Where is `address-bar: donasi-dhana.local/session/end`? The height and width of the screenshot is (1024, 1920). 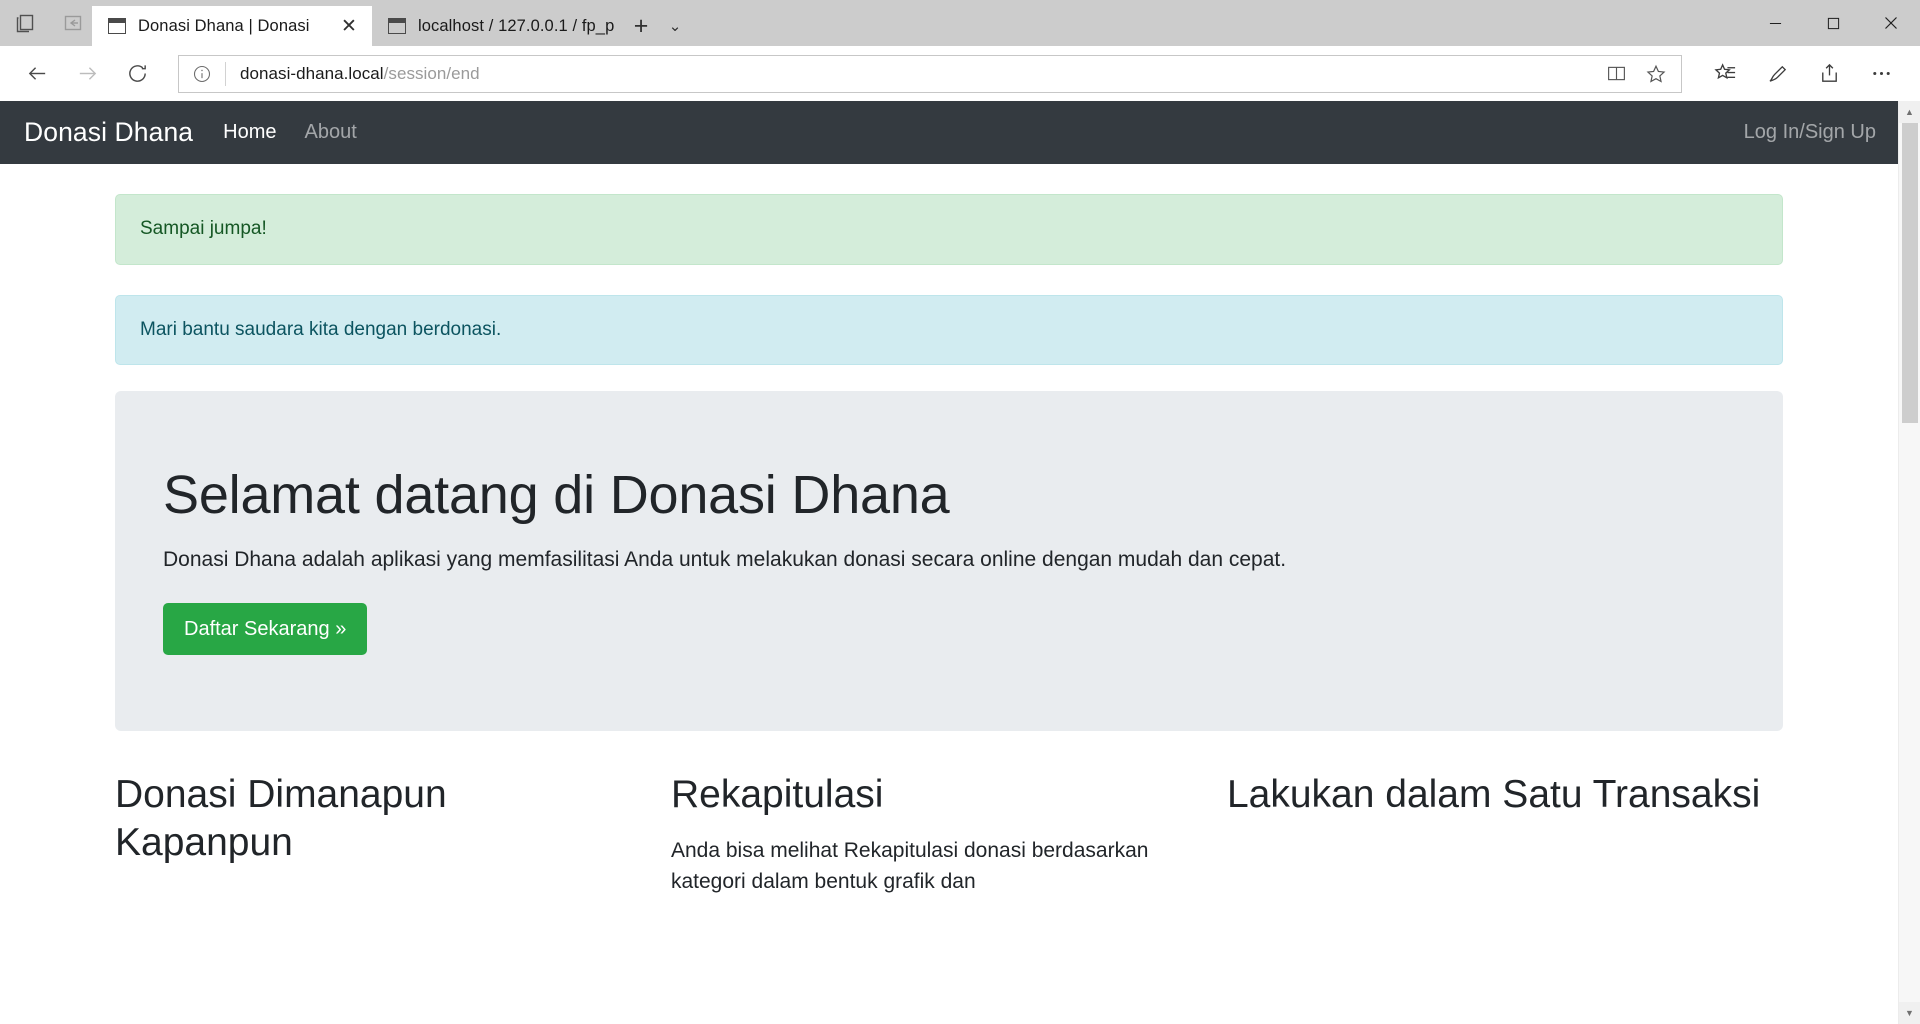 address-bar: donasi-dhana.local/session/end is located at coordinates (930, 73).